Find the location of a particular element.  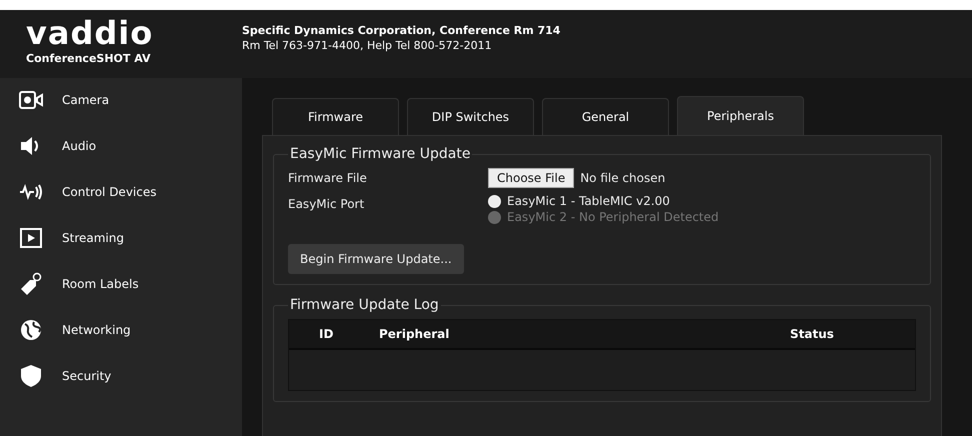

radio-button is located at coordinates (494, 201).